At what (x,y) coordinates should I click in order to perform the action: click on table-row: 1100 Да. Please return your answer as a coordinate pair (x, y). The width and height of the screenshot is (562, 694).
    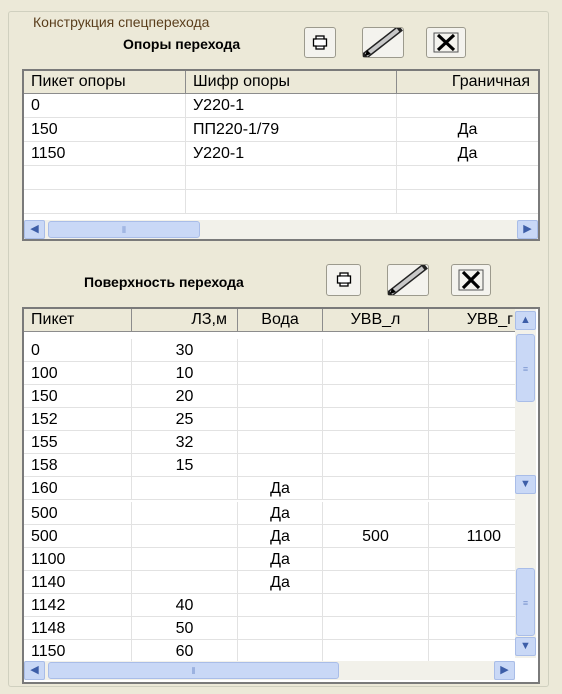
    Looking at the image, I should click on (269, 559).